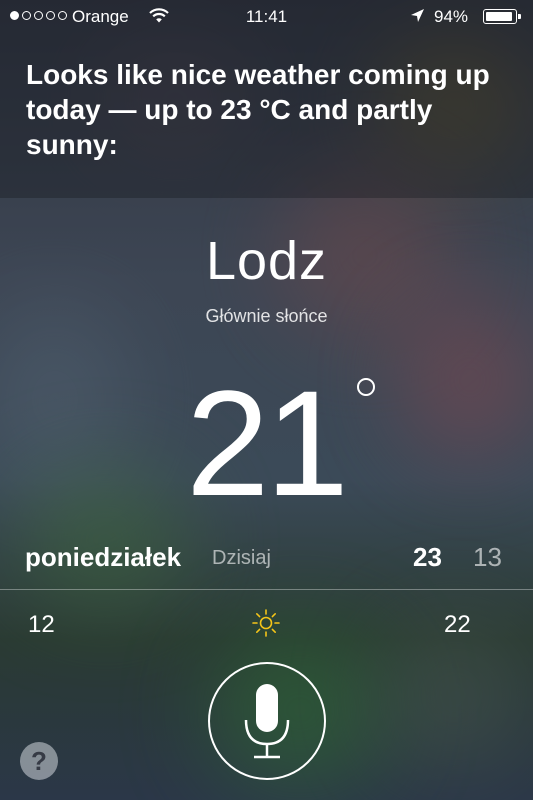 Image resolution: width=533 pixels, height=800 pixels. I want to click on sun-icon, so click(266, 626).